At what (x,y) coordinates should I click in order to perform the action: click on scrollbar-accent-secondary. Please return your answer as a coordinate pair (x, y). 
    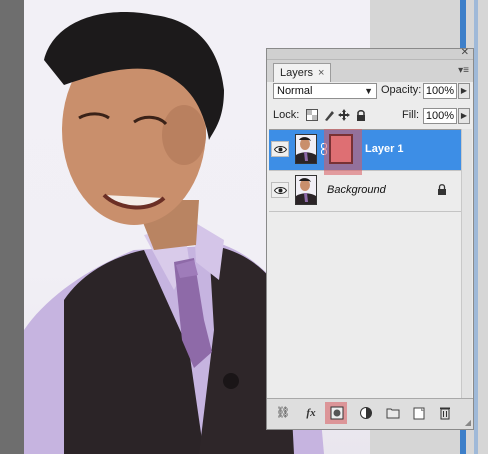
    Looking at the image, I should click on (476, 227).